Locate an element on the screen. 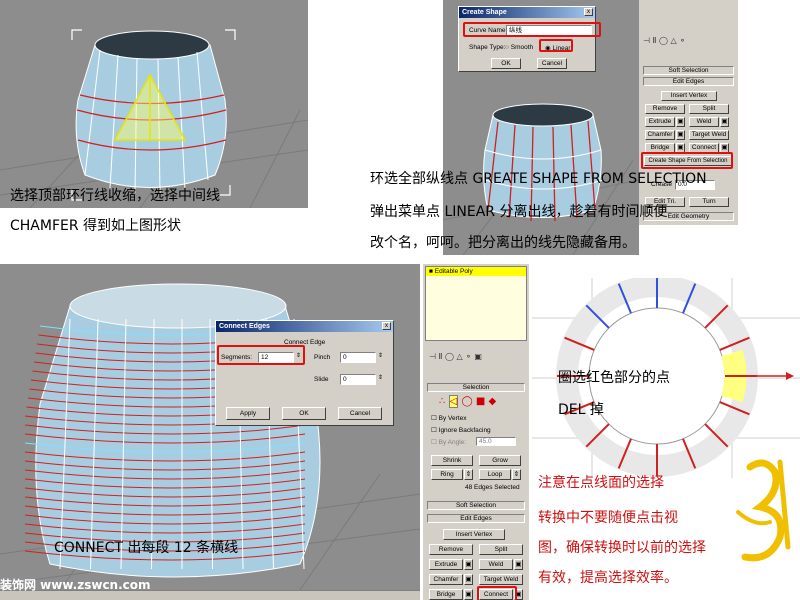 This screenshot has width=800, height=600. light-bulb-icon: ■ is located at coordinates (431, 271).